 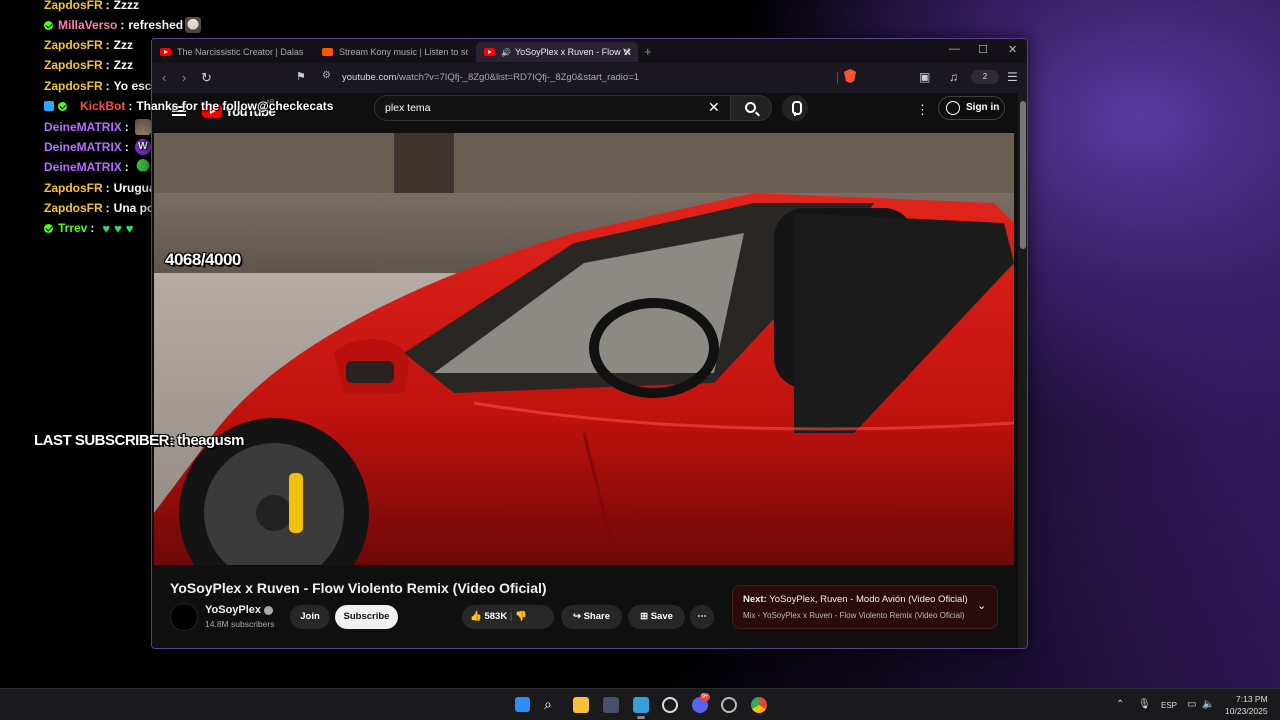 What do you see at coordinates (103, 106) in the screenshot?
I see `chat-username: KickBot` at bounding box center [103, 106].